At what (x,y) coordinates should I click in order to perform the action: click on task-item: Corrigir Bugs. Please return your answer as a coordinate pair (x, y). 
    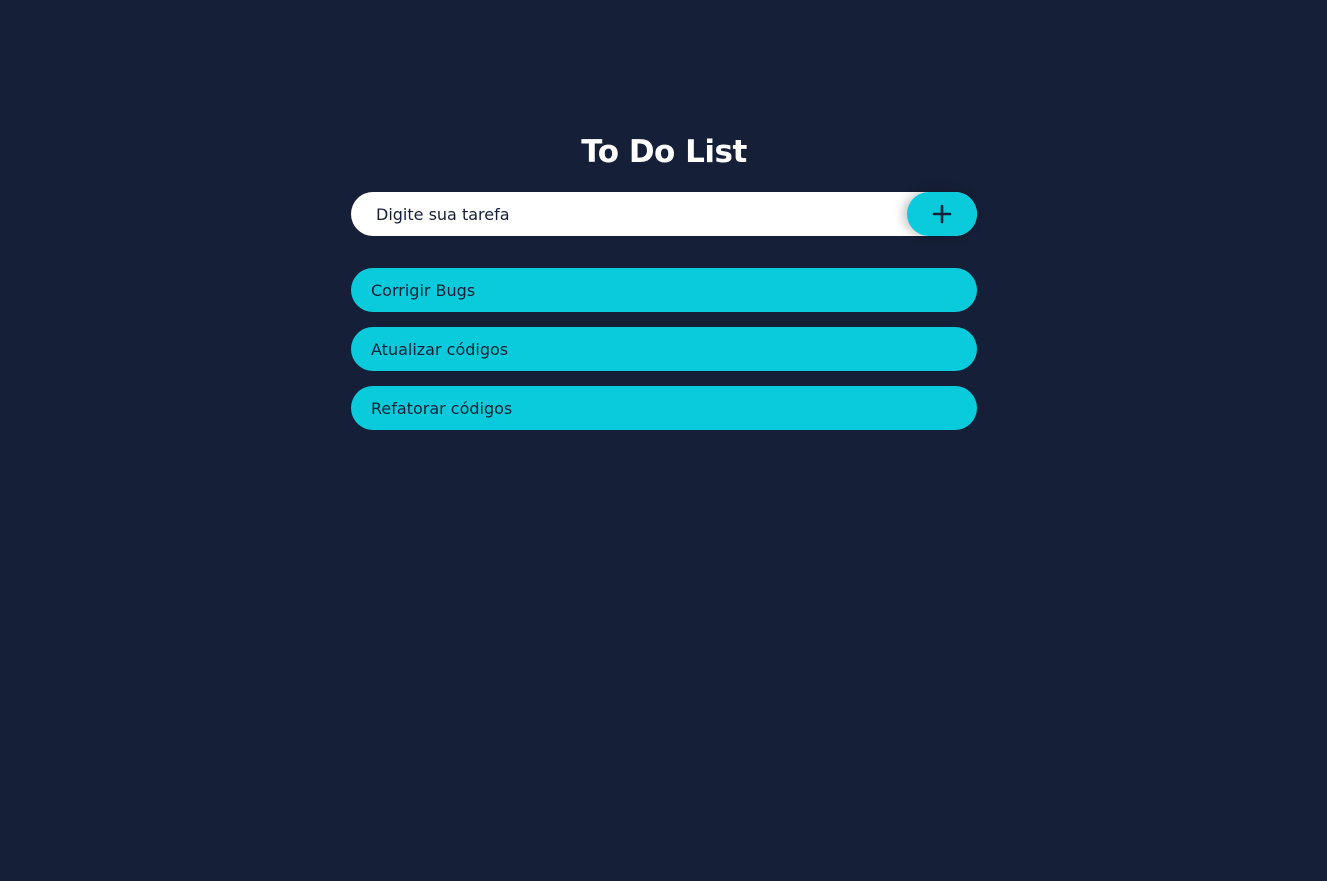
    Looking at the image, I should click on (664, 290).